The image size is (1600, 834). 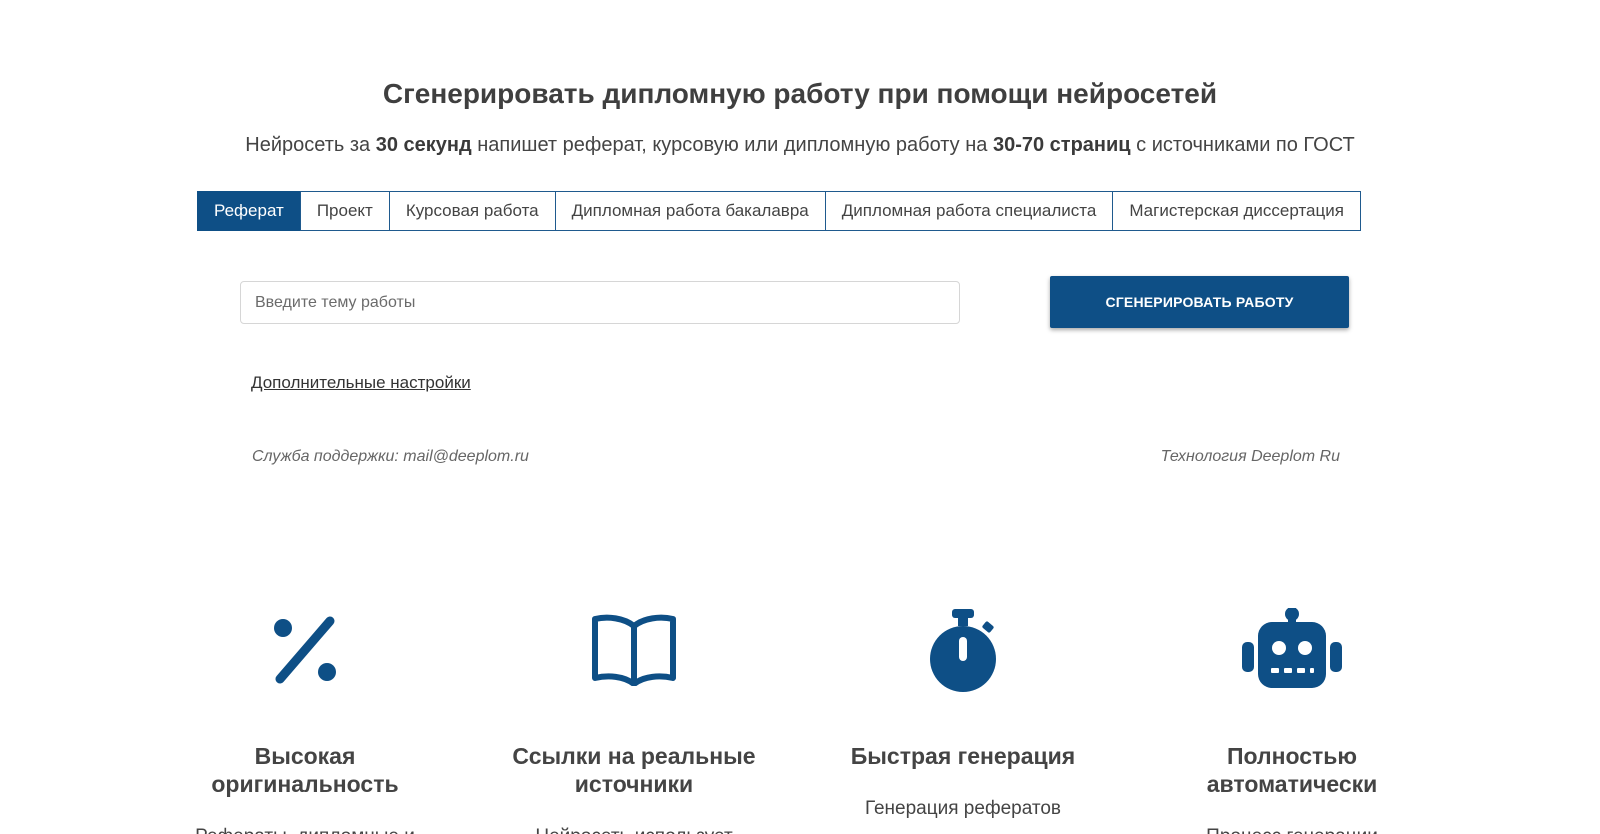 What do you see at coordinates (963, 650) in the screenshot?
I see `stopwatch-icon` at bounding box center [963, 650].